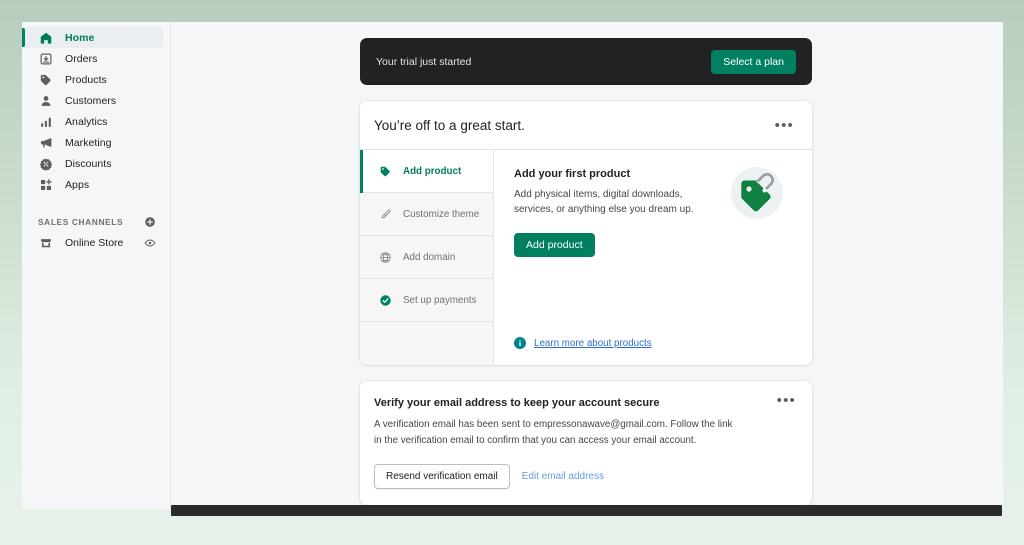 The height and width of the screenshot is (545, 1024). Describe the element at coordinates (563, 476) in the screenshot. I see `edit-email-address-link: Edit email address` at that location.